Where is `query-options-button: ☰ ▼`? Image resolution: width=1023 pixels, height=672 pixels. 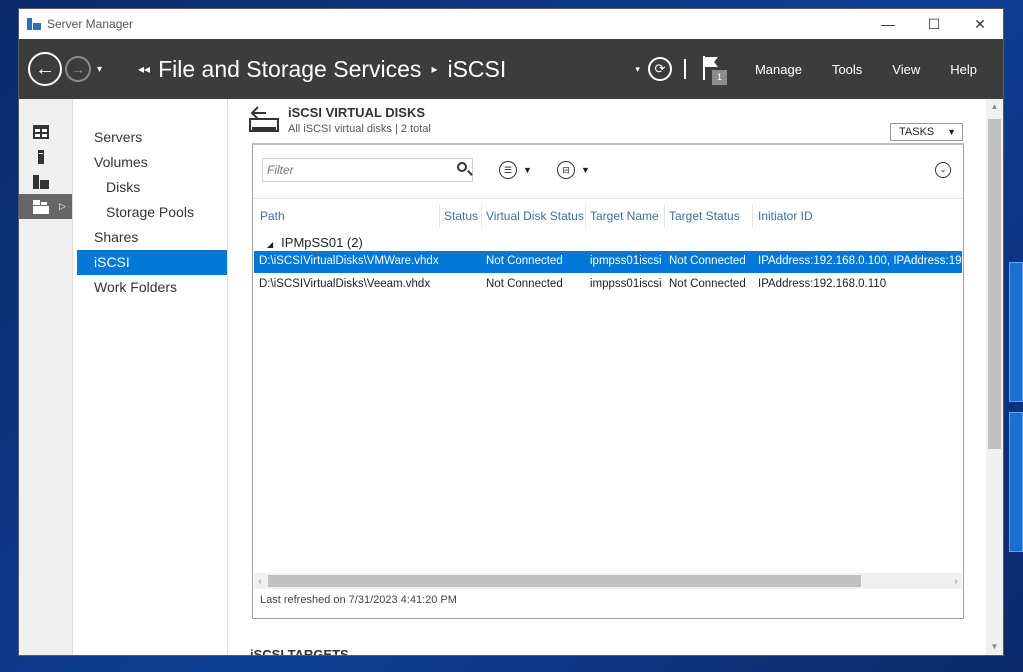
query-options-button: ☰ ▼ is located at coordinates (515, 170).